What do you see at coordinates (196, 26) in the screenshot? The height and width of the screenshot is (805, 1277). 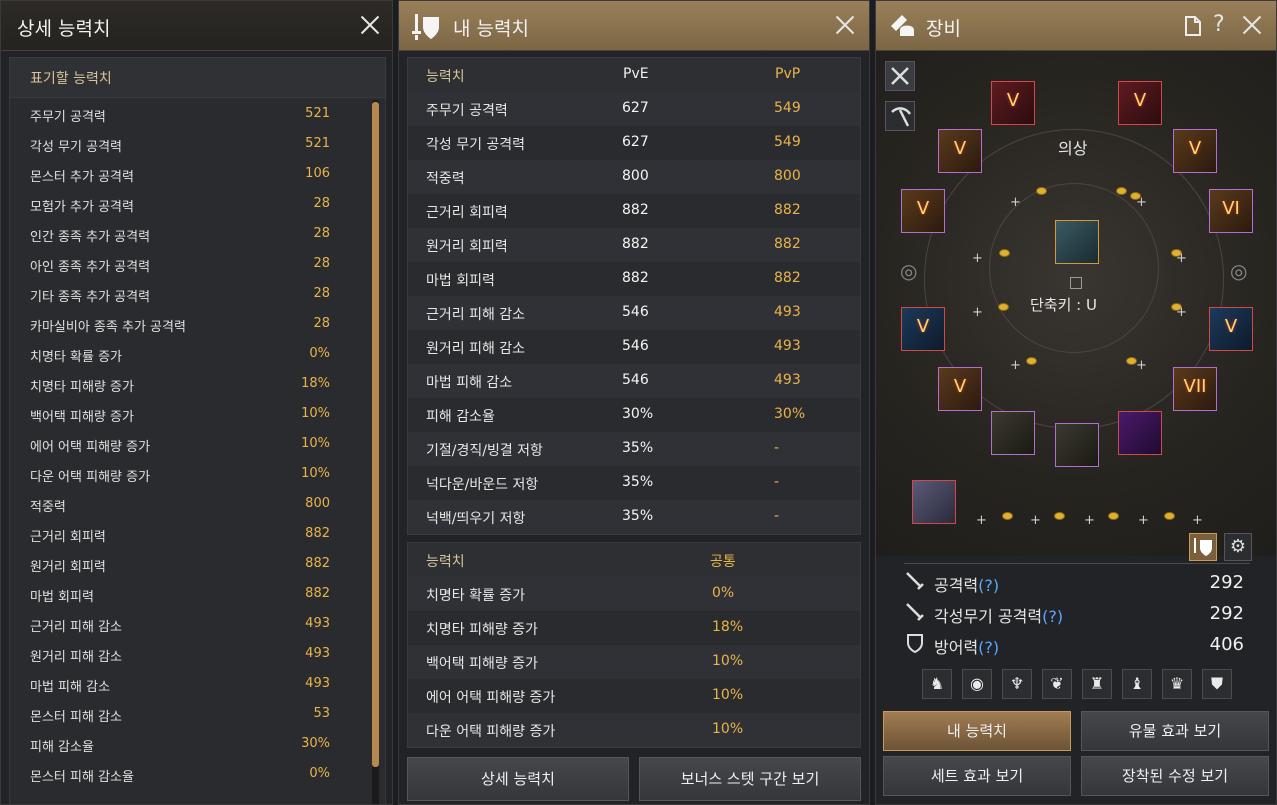 I see `detail-stats-header: 상세 능력치` at bounding box center [196, 26].